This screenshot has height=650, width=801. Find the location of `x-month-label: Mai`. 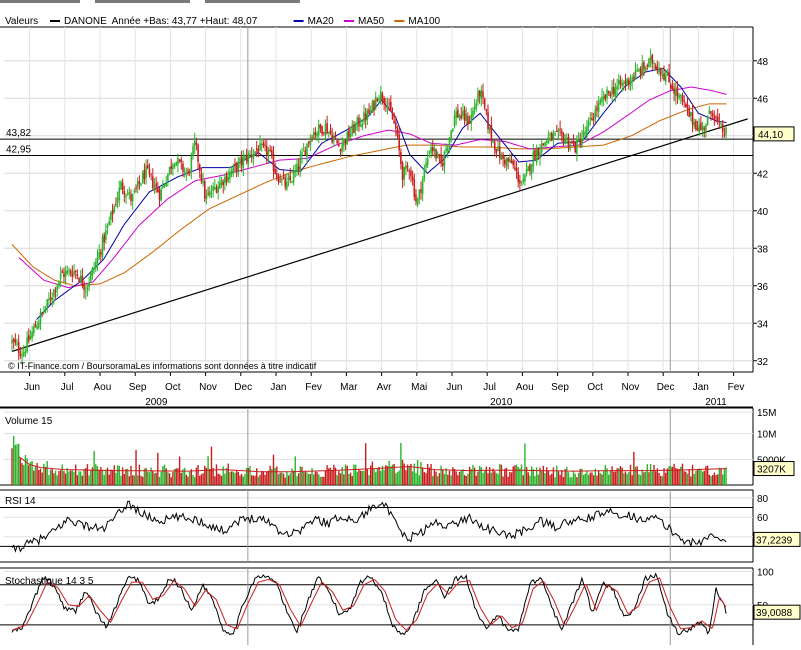

x-month-label: Mai is located at coordinates (419, 387).